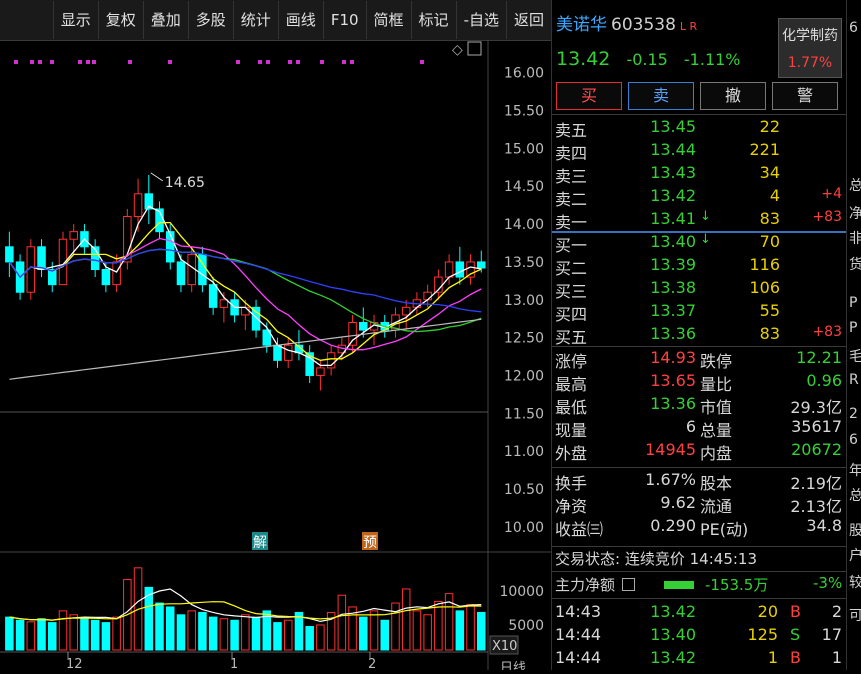  What do you see at coordinates (855, 530) in the screenshot?
I see `edge-text: 股` at bounding box center [855, 530].